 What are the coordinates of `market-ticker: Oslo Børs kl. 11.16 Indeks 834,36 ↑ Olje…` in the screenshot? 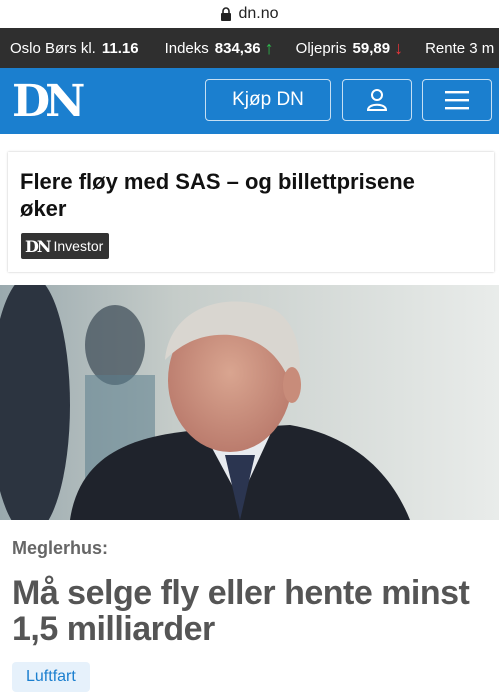 It's located at (249, 48).